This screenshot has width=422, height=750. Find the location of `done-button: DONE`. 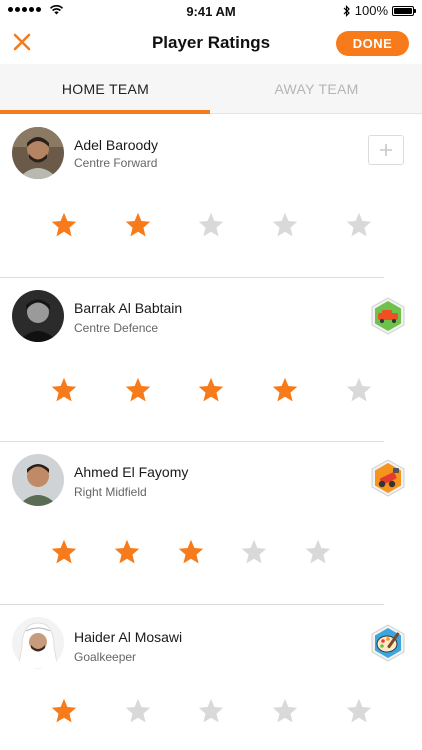

done-button: DONE is located at coordinates (372, 43).